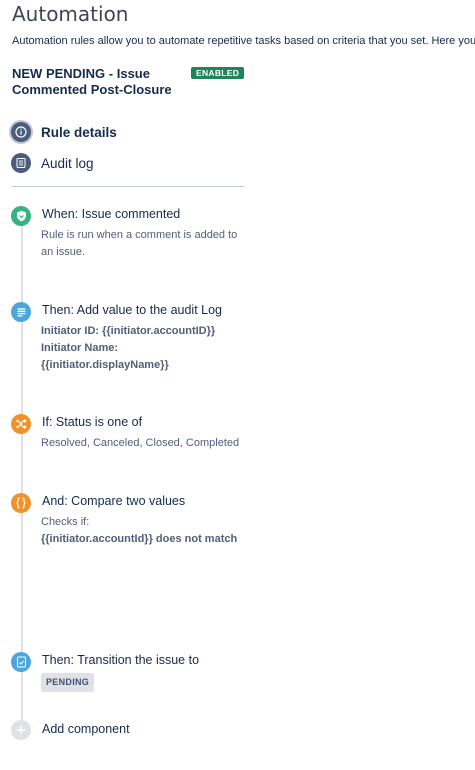 This screenshot has height=770, width=475. What do you see at coordinates (79, 132) in the screenshot?
I see `nav-label-rule-details: Rule details` at bounding box center [79, 132].